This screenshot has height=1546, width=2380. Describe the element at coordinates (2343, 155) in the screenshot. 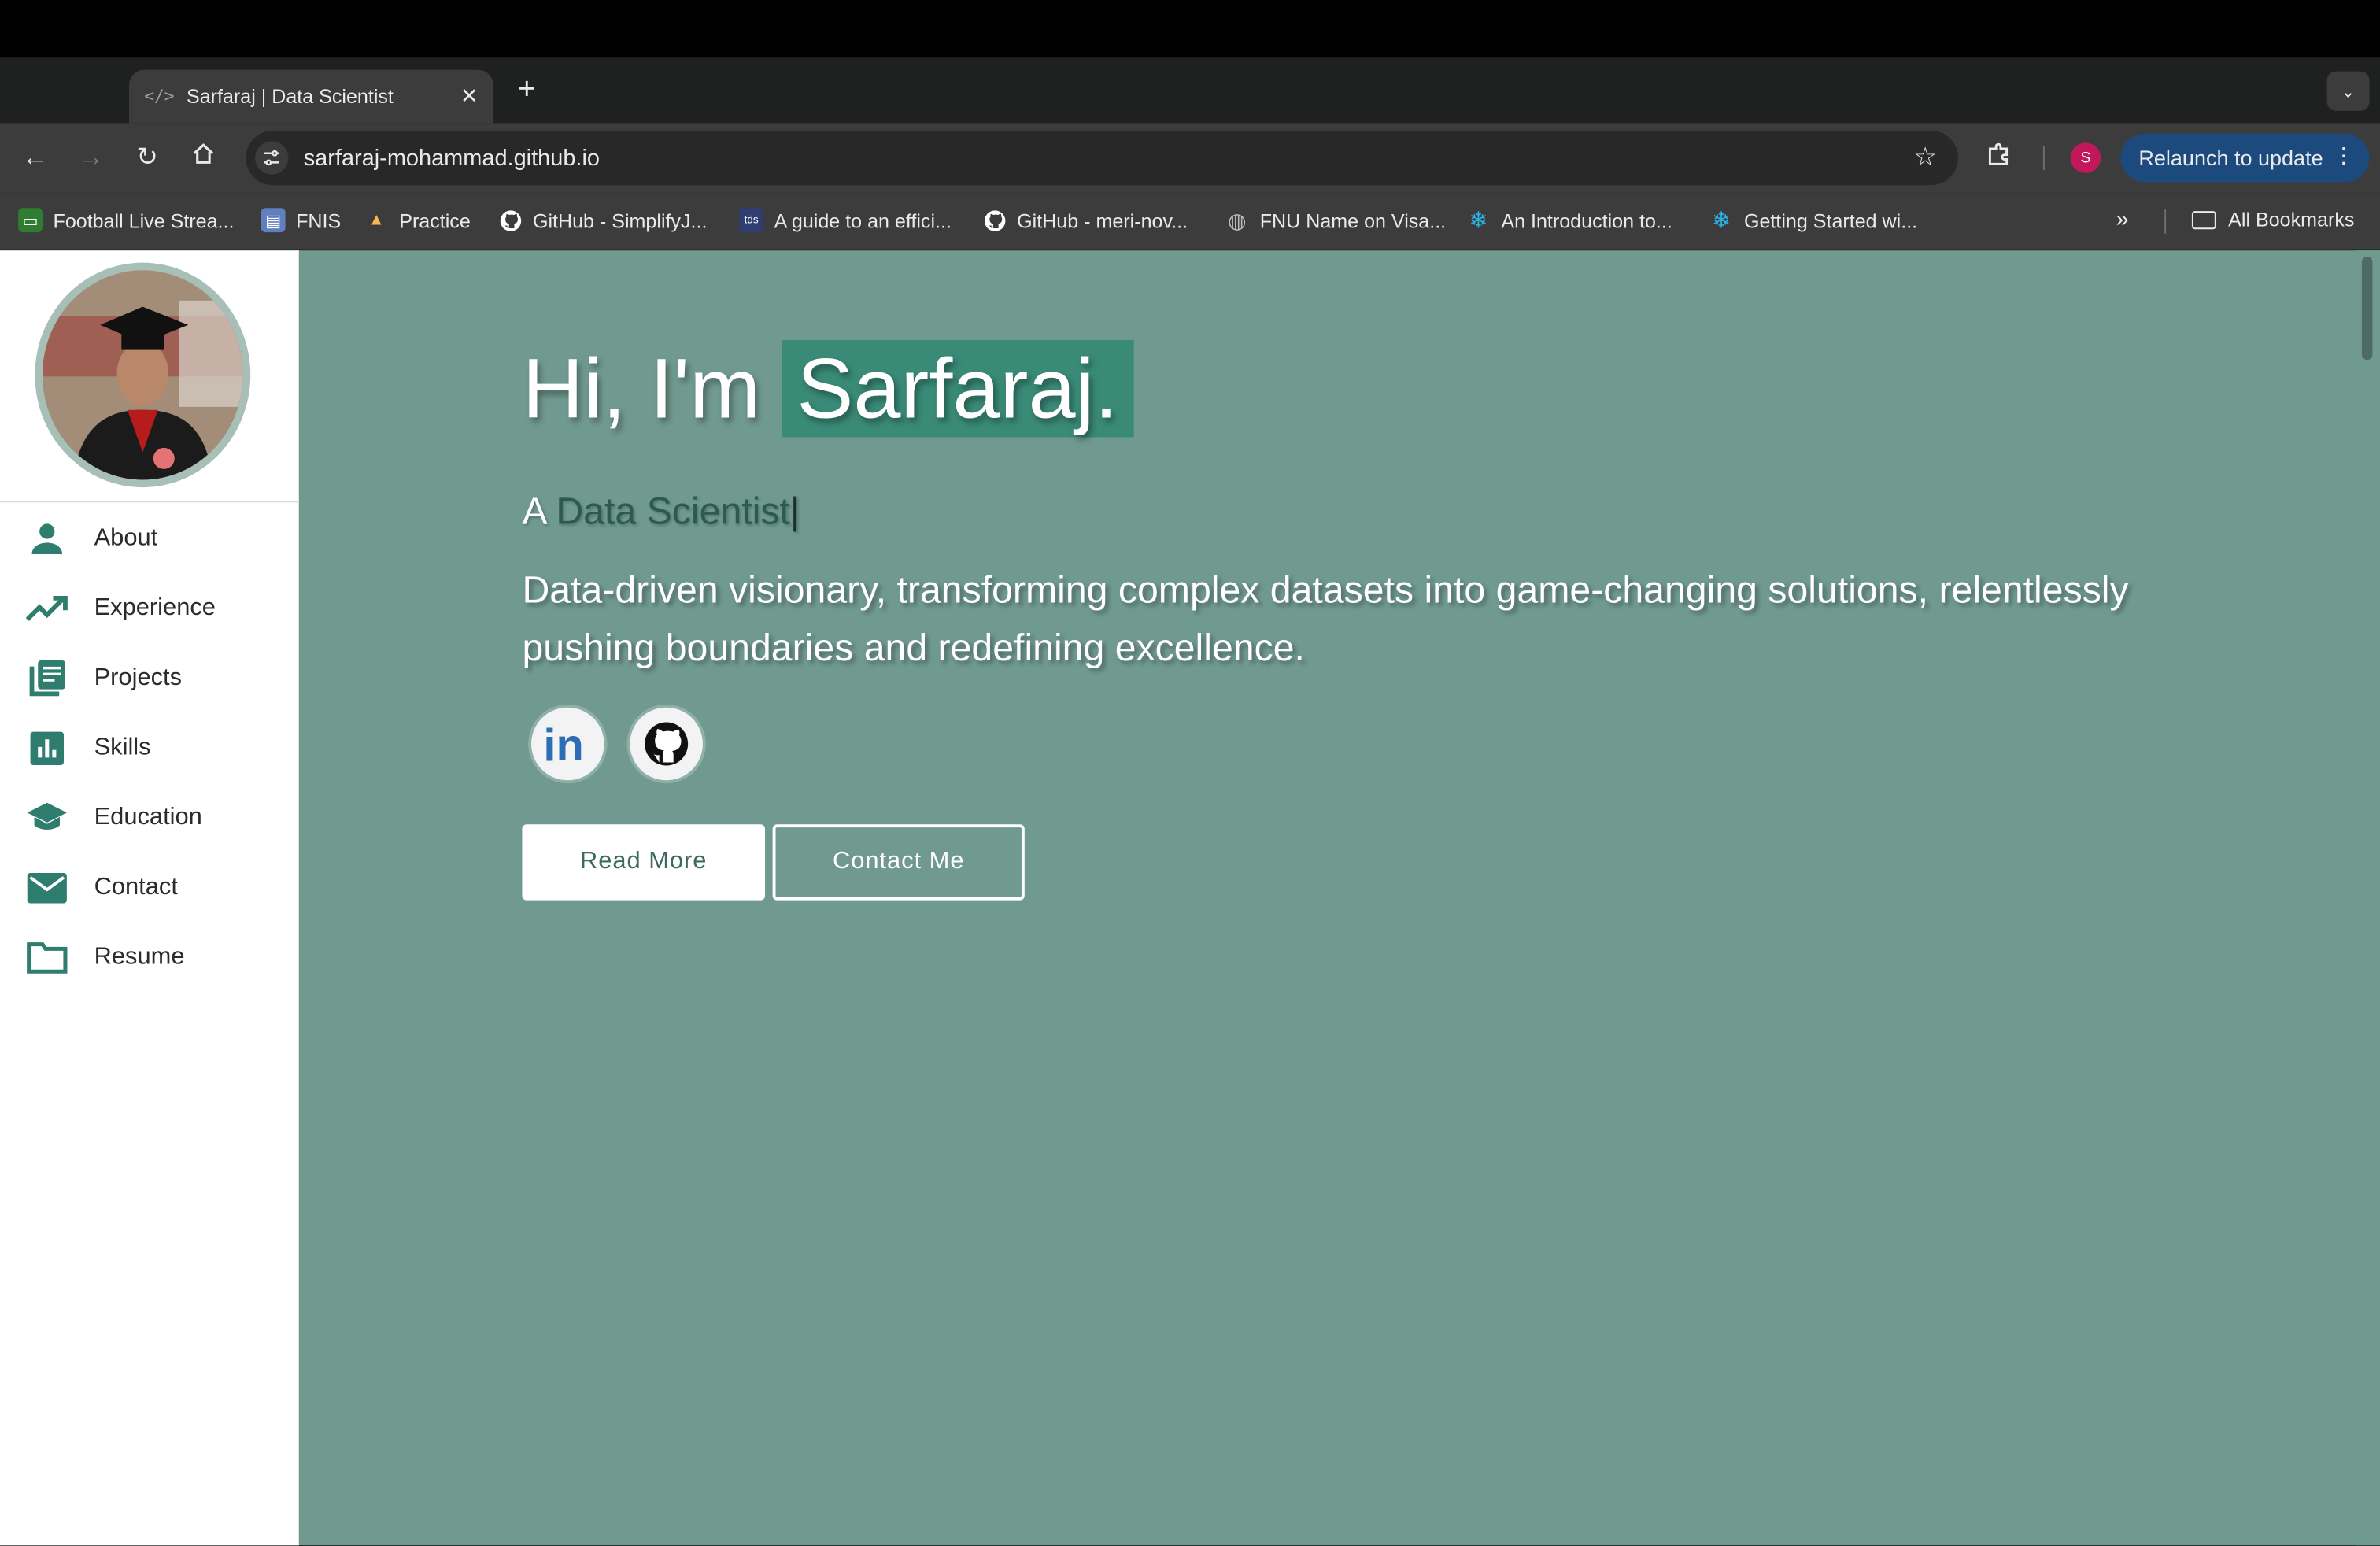

I see `more-menu-icon: ⋮` at that location.